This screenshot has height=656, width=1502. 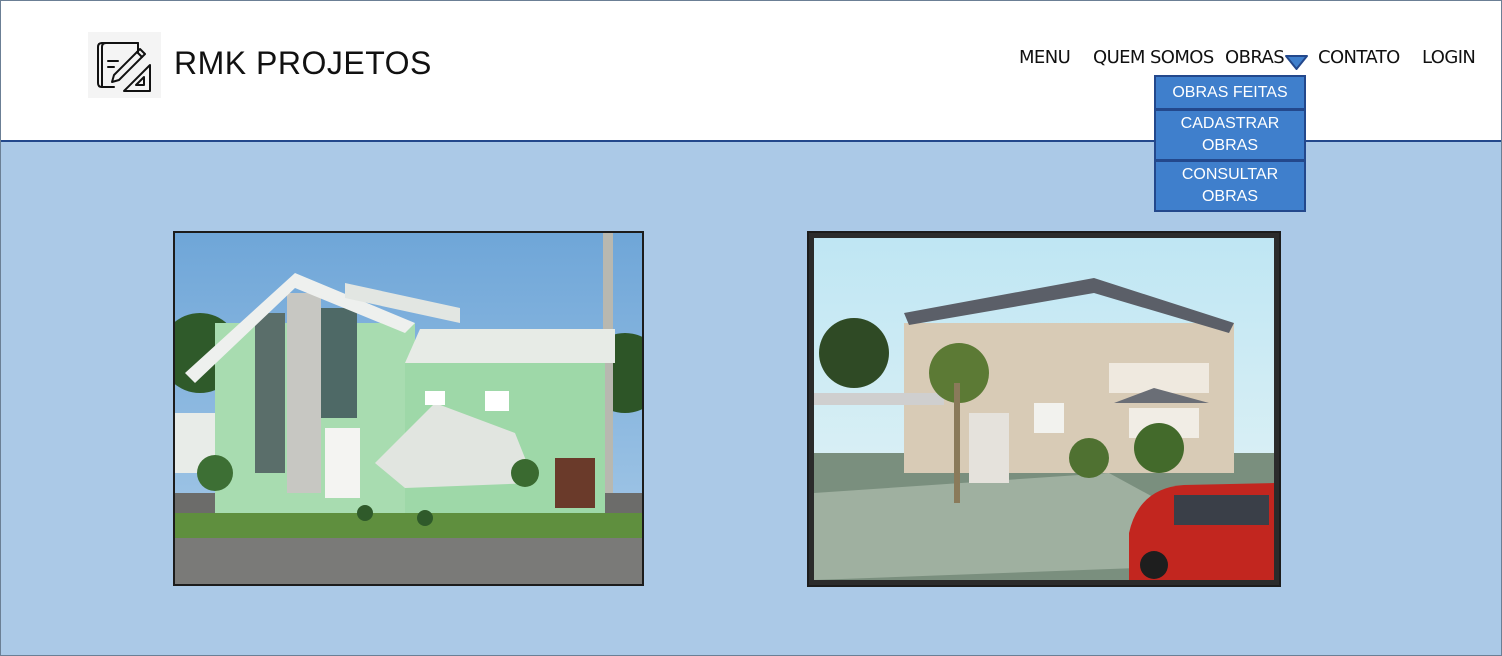 What do you see at coordinates (1359, 57) in the screenshot?
I see `nav-contato: CONTATO` at bounding box center [1359, 57].